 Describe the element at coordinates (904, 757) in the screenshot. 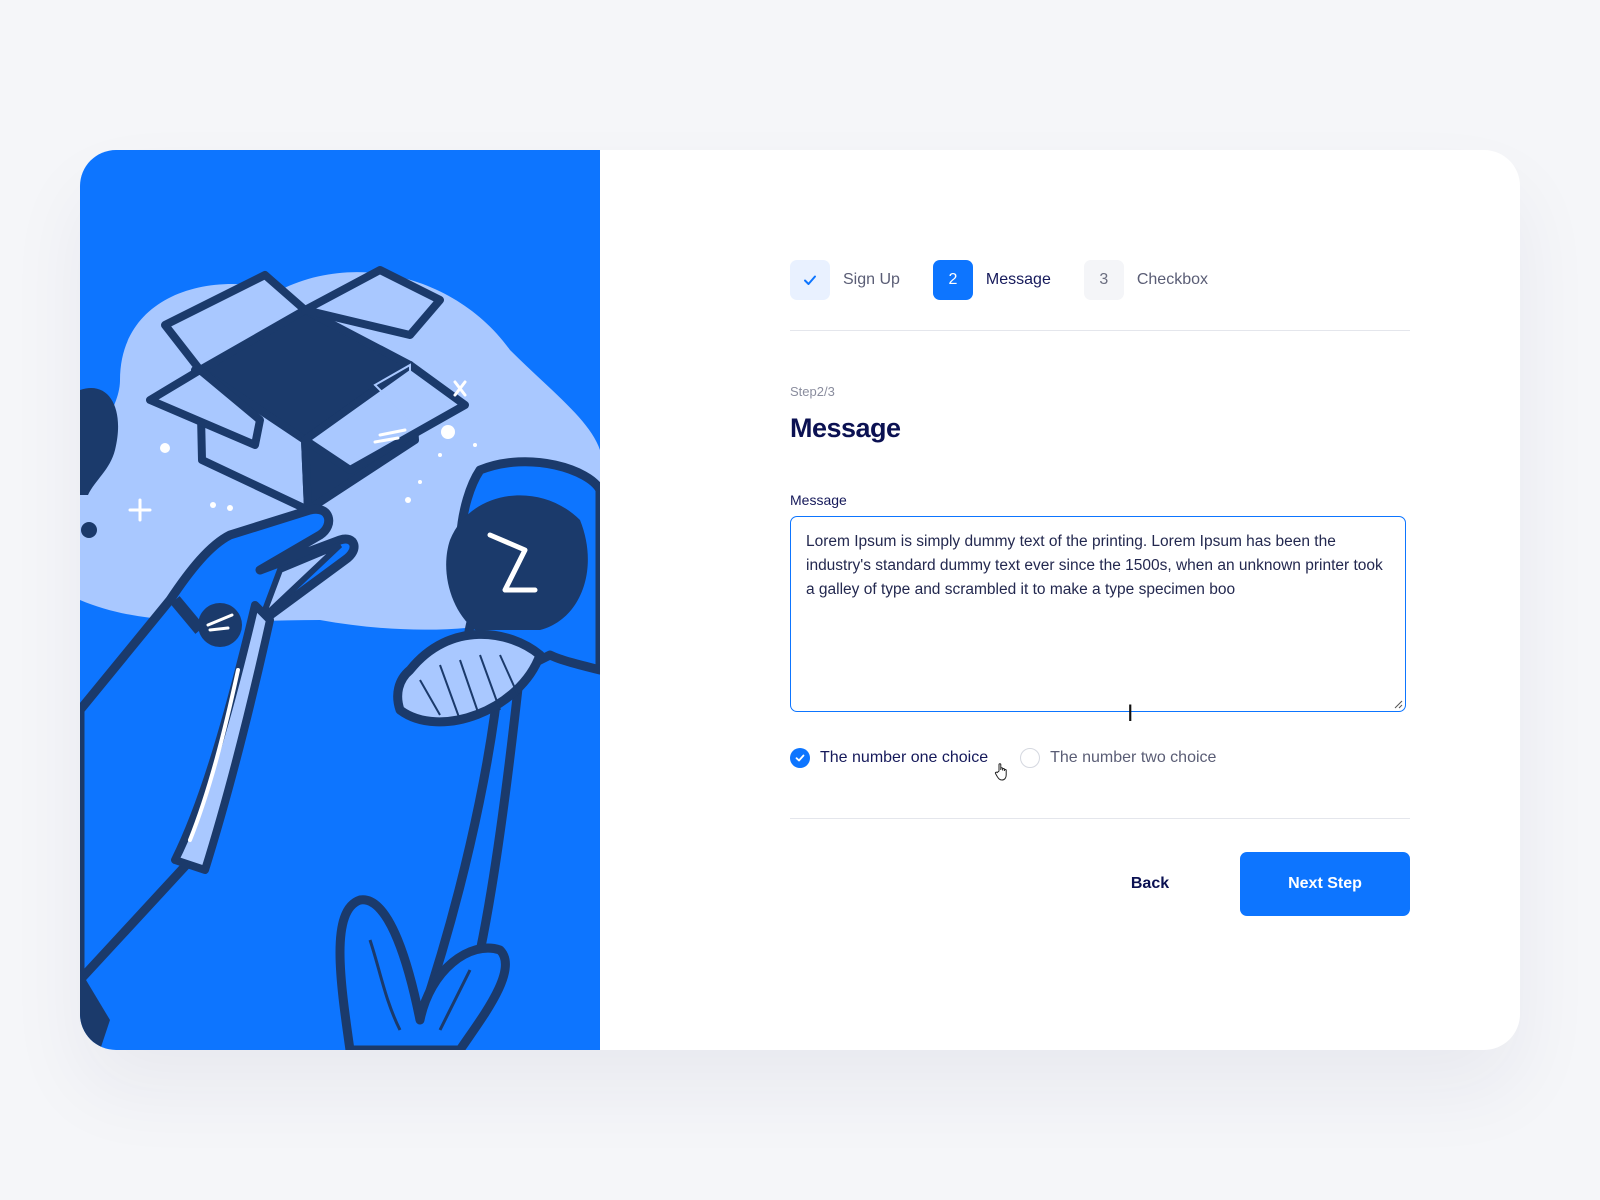

I see `choice-label: The number one choice` at that location.